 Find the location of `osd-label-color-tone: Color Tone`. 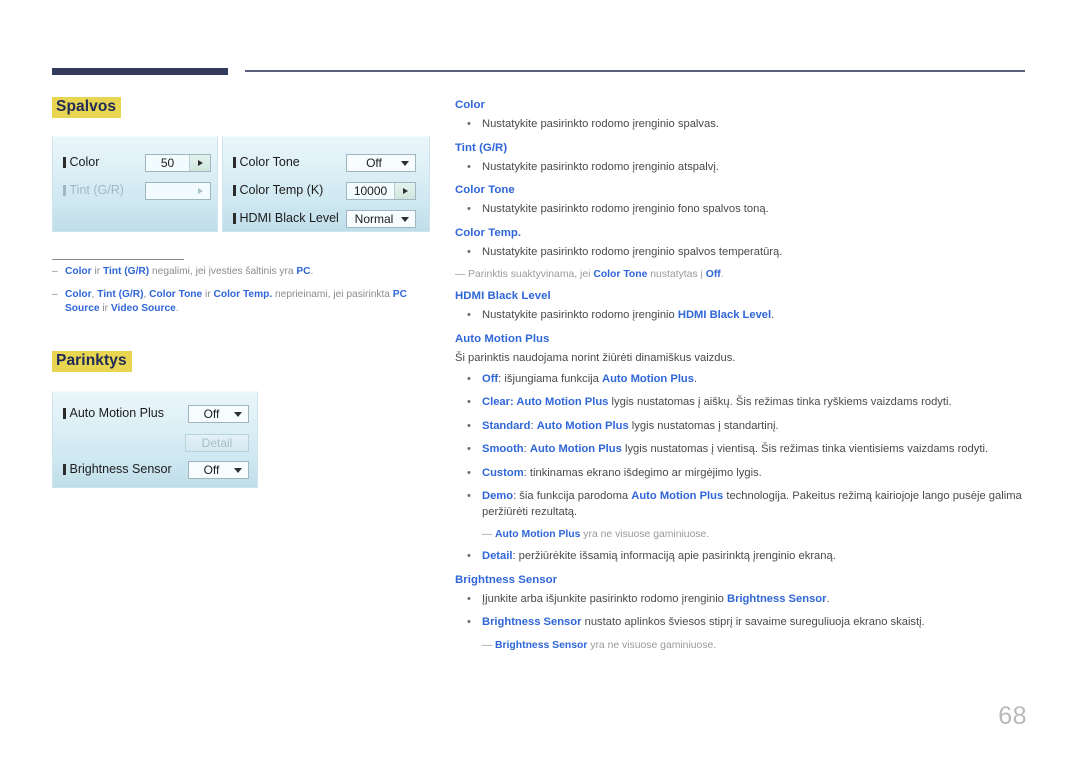

osd-label-color-tone: Color Tone is located at coordinates (266, 162).